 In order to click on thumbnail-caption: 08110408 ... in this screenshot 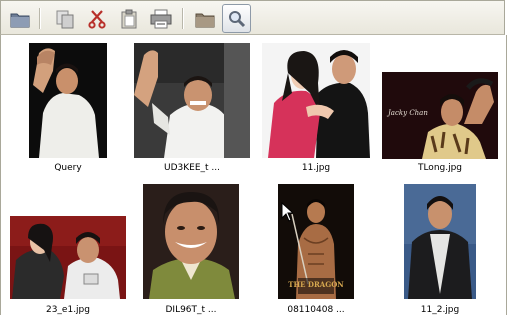, I will do `click(316, 310)`.